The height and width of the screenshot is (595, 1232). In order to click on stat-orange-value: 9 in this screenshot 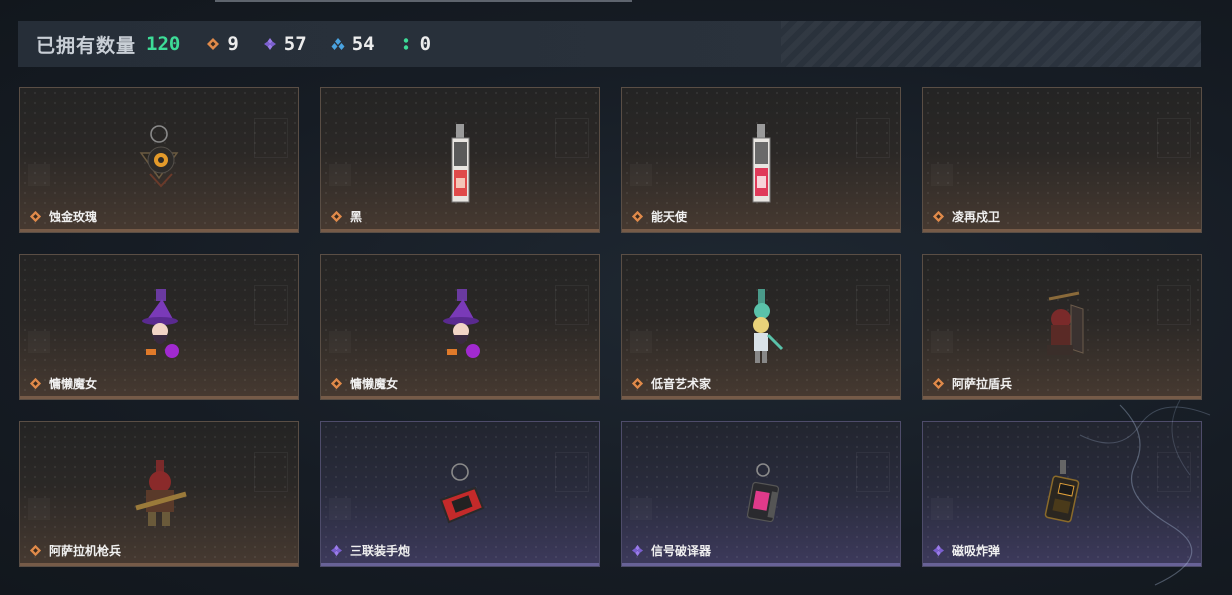, I will do `click(233, 44)`.